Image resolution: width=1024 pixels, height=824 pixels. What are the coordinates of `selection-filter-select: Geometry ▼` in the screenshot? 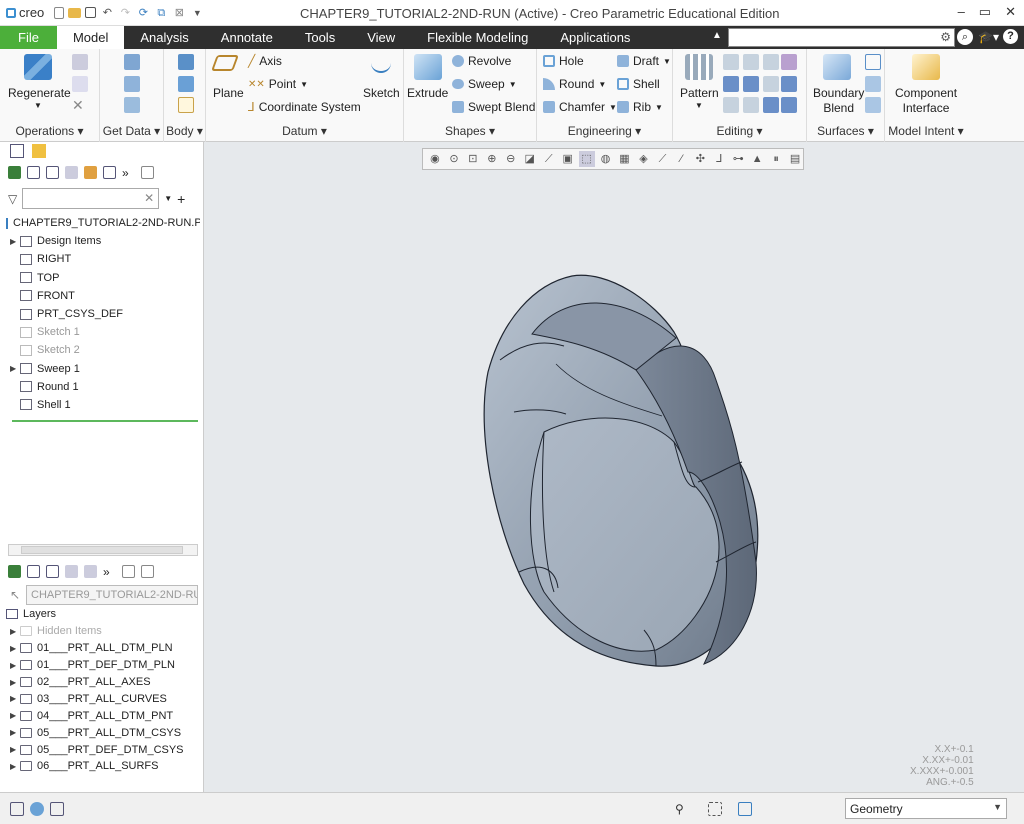 It's located at (926, 808).